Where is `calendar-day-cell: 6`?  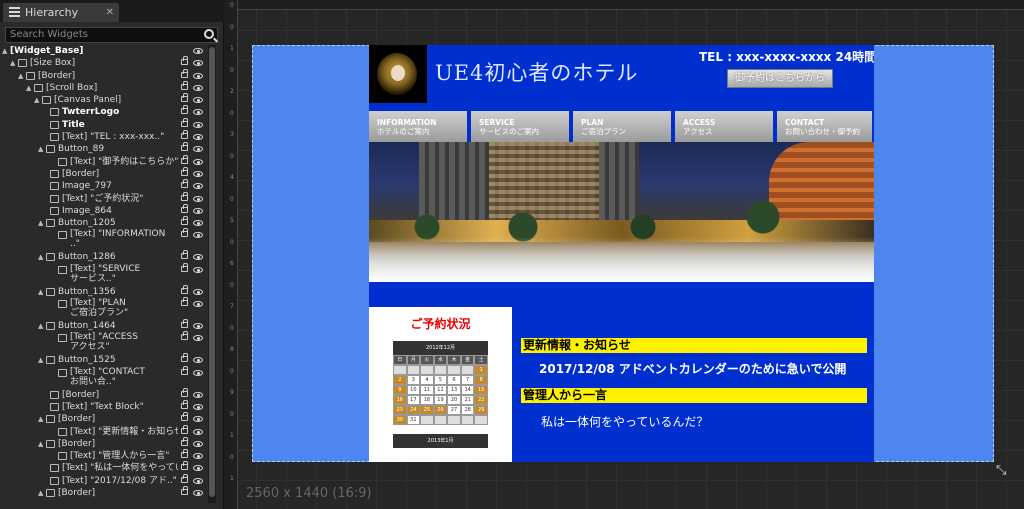 calendar-day-cell: 6 is located at coordinates (454, 380).